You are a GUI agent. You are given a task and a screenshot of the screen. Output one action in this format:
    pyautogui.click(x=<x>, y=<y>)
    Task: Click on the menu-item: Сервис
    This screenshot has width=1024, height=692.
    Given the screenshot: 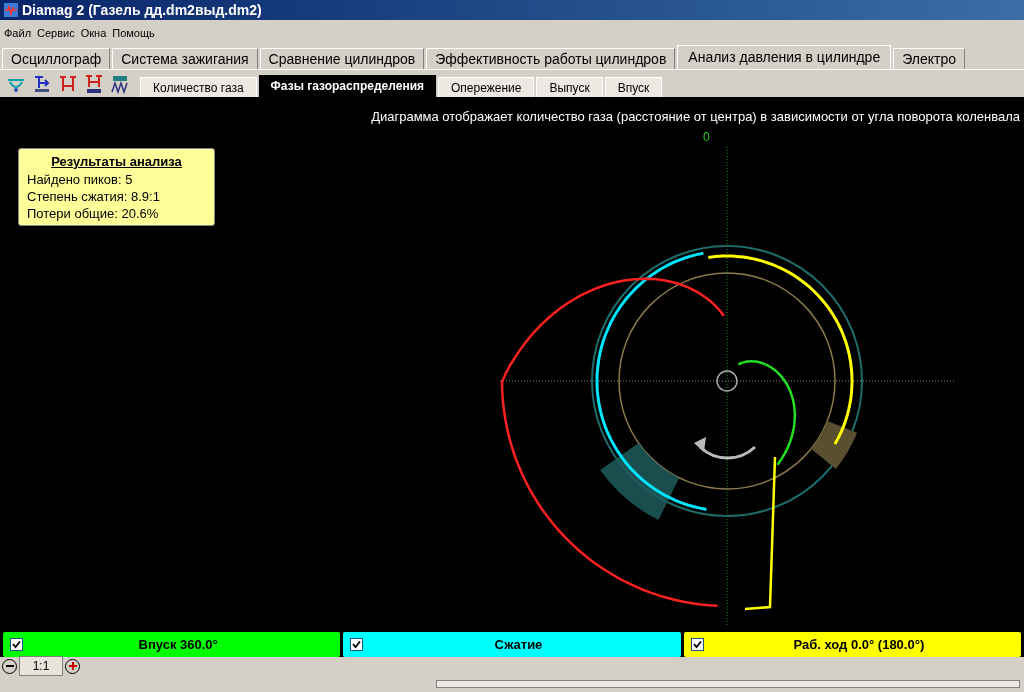 What is the action you would take?
    pyautogui.click(x=56, y=33)
    